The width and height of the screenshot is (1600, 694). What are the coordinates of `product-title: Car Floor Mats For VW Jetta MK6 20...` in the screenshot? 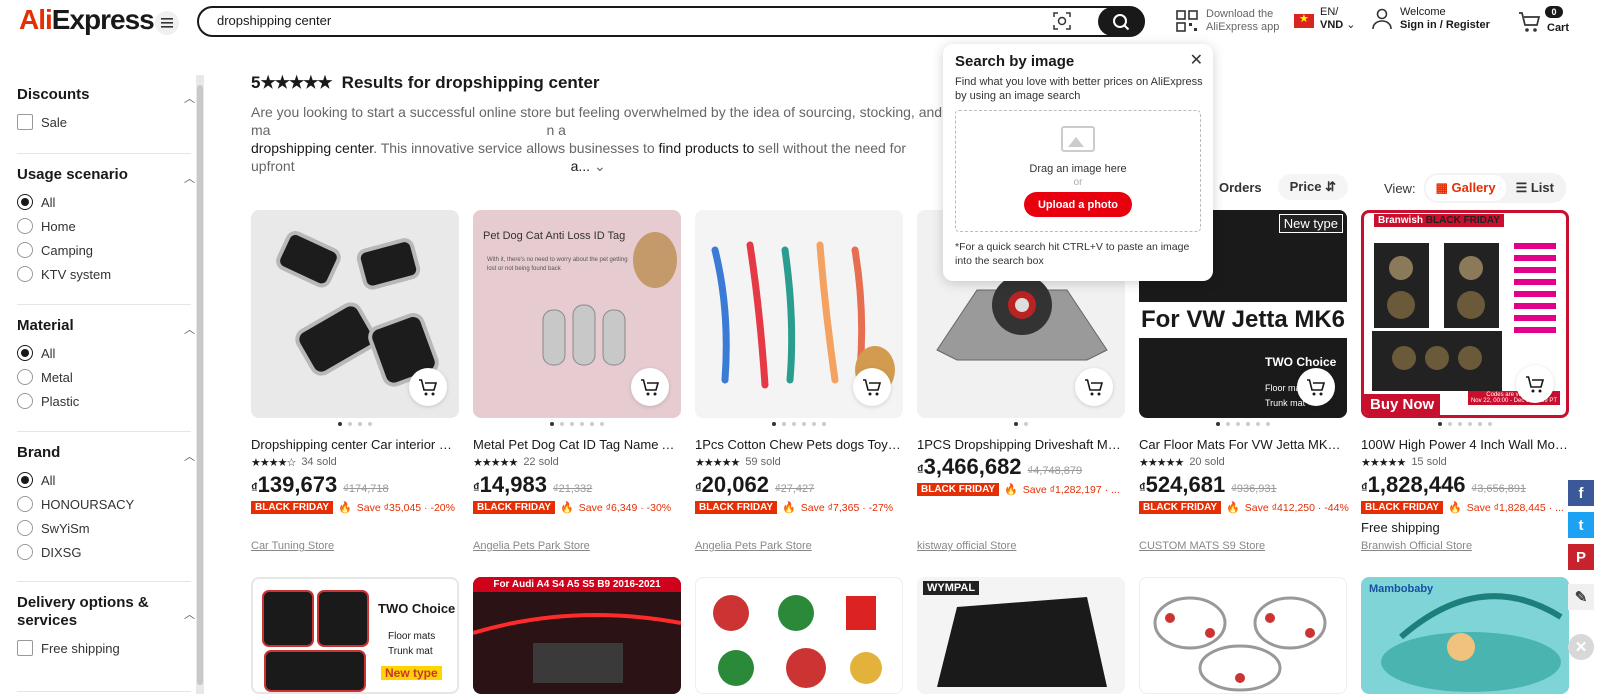 It's located at (1243, 444).